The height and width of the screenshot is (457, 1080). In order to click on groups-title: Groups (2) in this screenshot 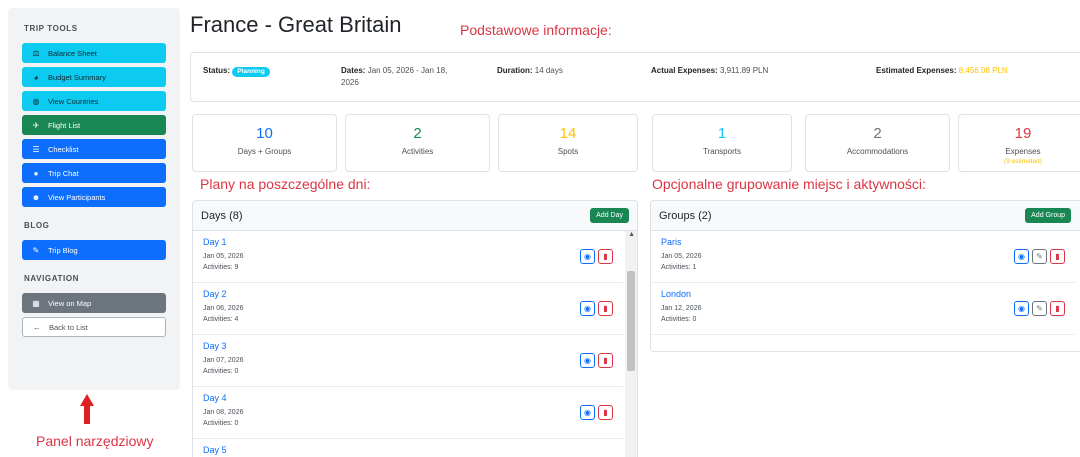, I will do `click(685, 215)`.